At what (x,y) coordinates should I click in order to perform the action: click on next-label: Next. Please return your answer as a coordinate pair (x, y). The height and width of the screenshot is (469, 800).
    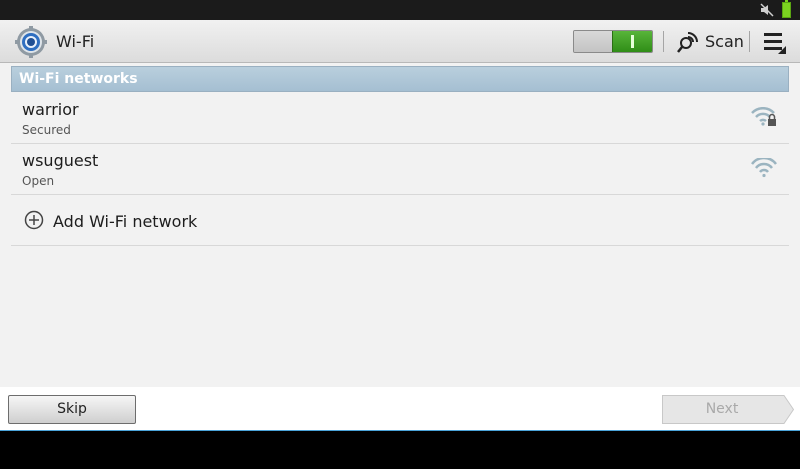
    Looking at the image, I should click on (722, 409).